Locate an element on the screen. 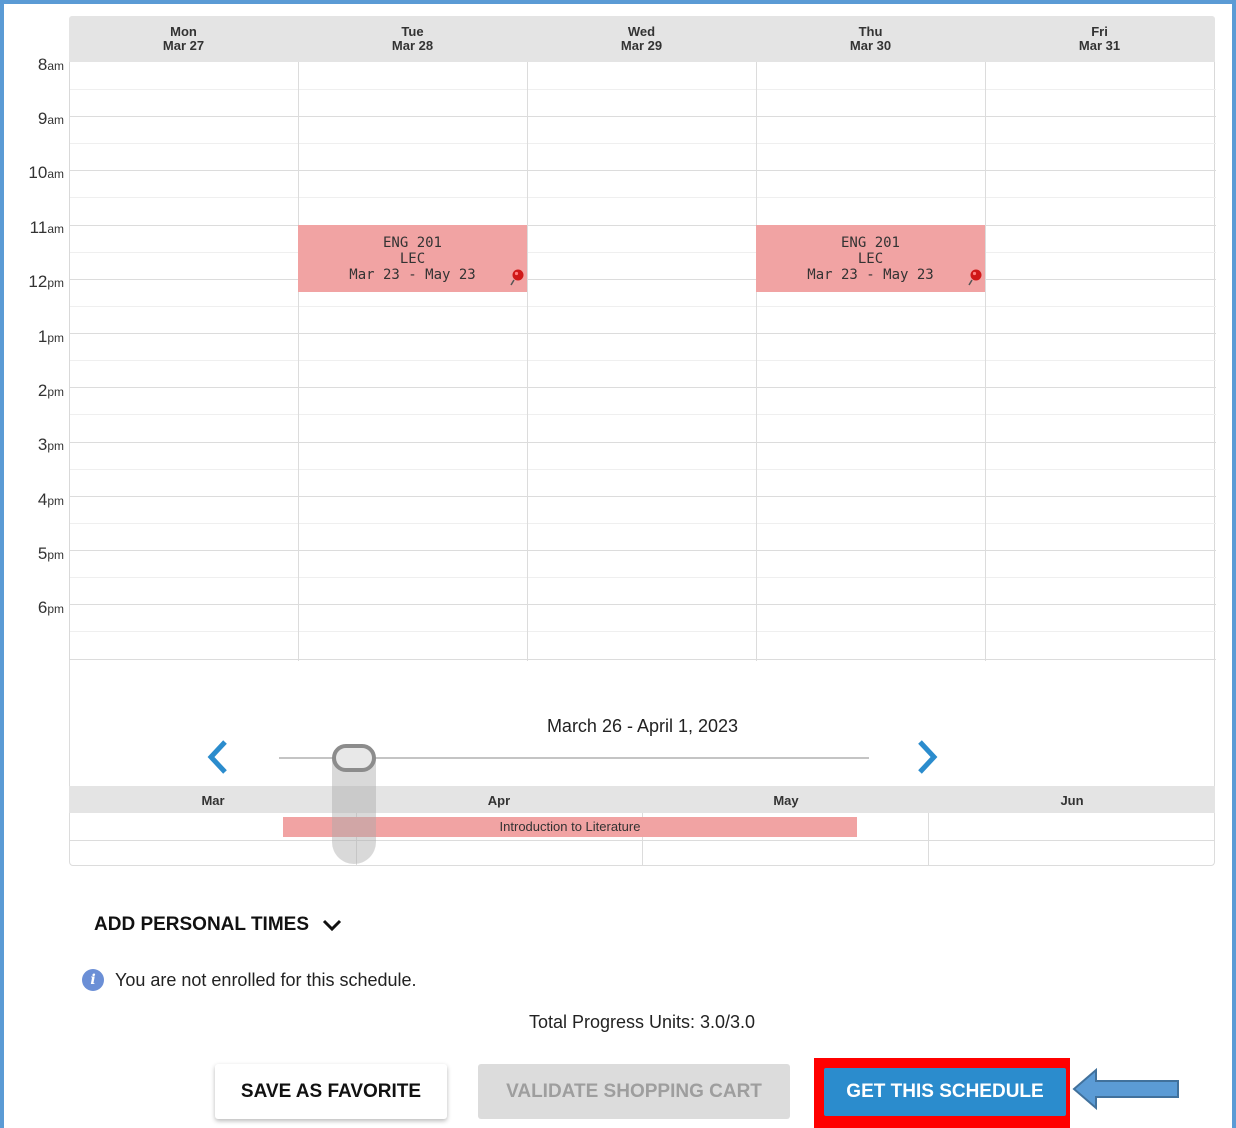  day-date: Mar 27 is located at coordinates (183, 45).